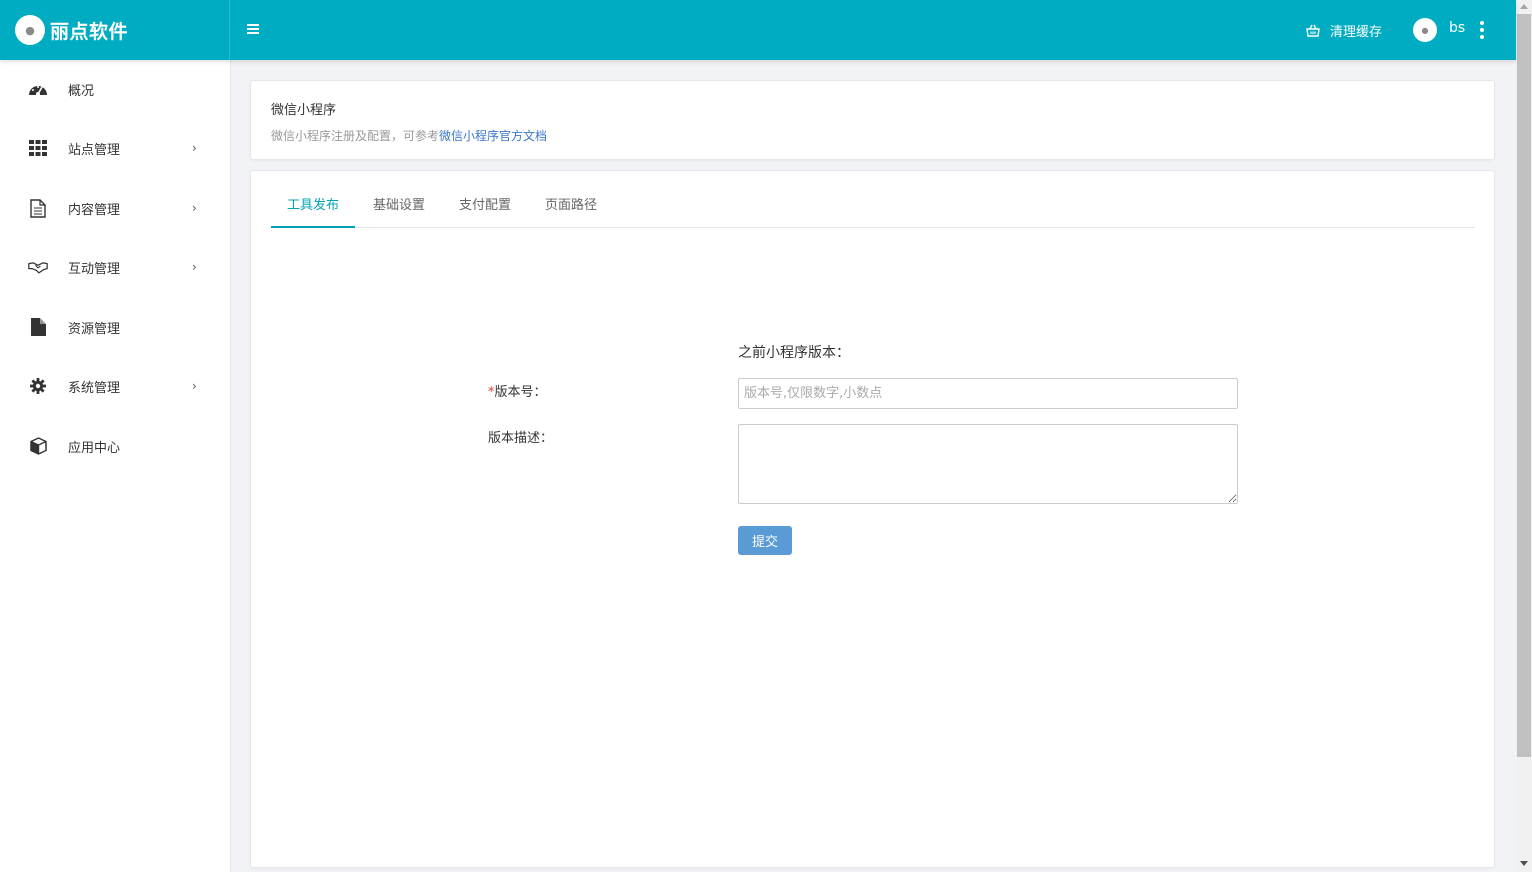 The height and width of the screenshot is (872, 1532). I want to click on scroll-up-icon, so click(1524, 6).